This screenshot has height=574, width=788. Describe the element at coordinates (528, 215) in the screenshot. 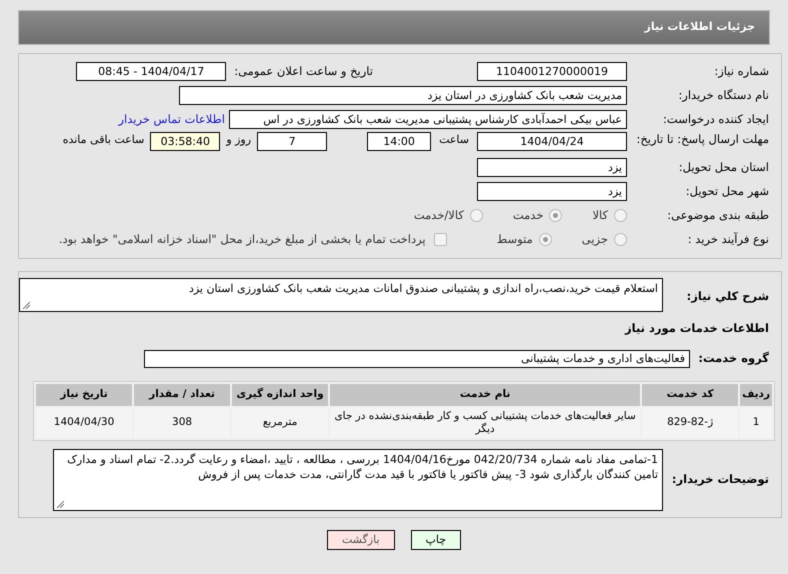

I see `option-label: خدمت` at that location.